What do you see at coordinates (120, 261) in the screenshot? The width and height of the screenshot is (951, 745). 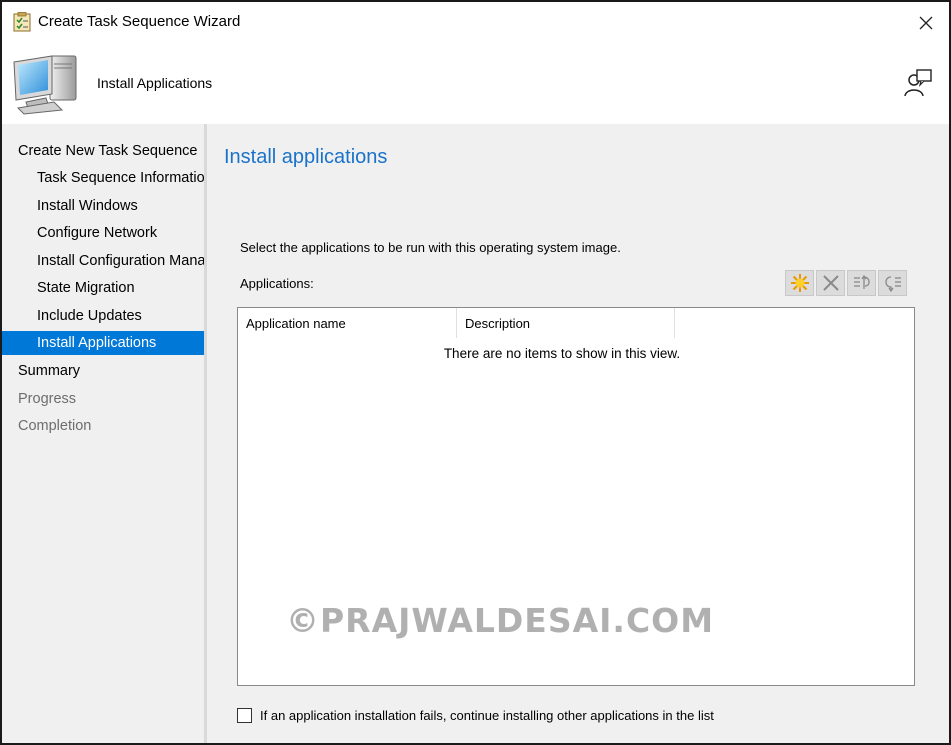 I see `nav-item-install-configuration-manager: Install Configuration Manager` at bounding box center [120, 261].